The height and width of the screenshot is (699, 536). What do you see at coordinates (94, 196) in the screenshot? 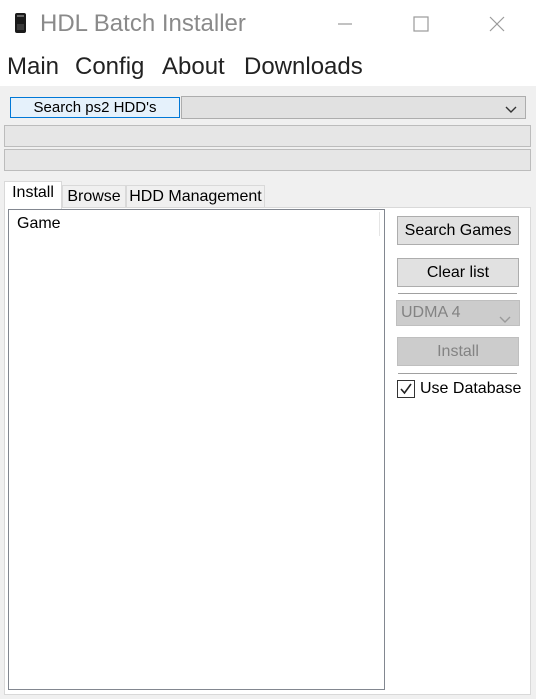
I see `tab-browse: Browse` at bounding box center [94, 196].